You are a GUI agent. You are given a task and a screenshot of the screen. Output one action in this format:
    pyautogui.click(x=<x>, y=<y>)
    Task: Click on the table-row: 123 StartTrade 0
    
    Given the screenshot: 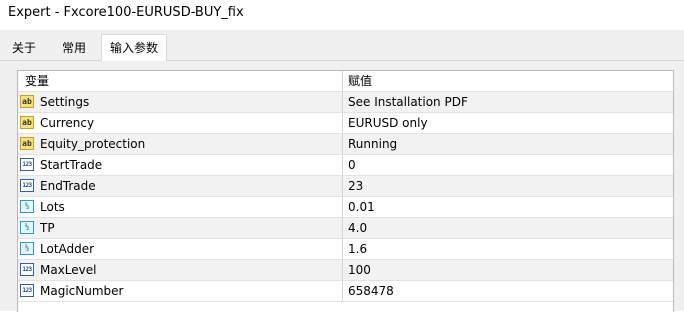 What is the action you would take?
    pyautogui.click(x=345, y=165)
    